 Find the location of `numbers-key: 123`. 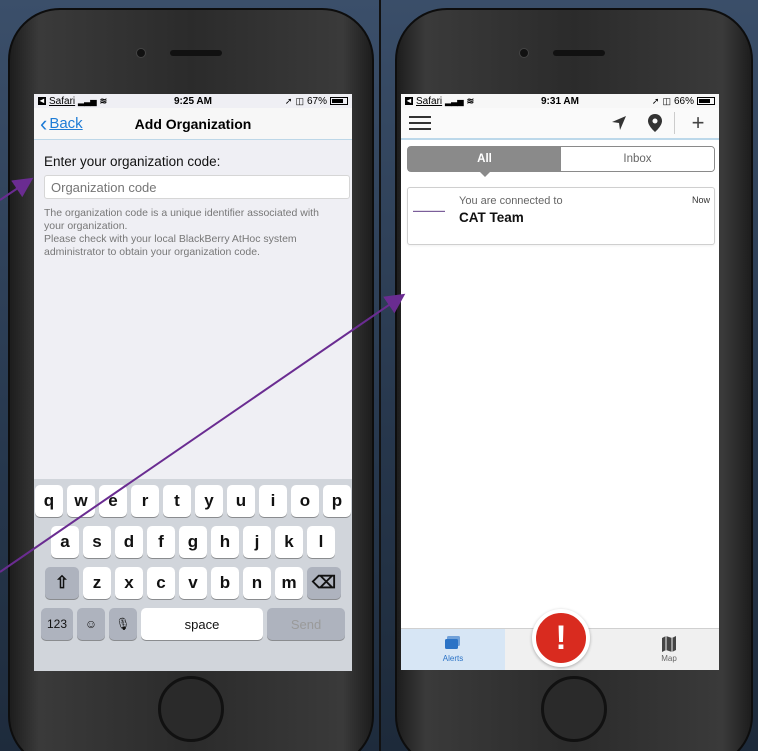

numbers-key: 123 is located at coordinates (57, 624).